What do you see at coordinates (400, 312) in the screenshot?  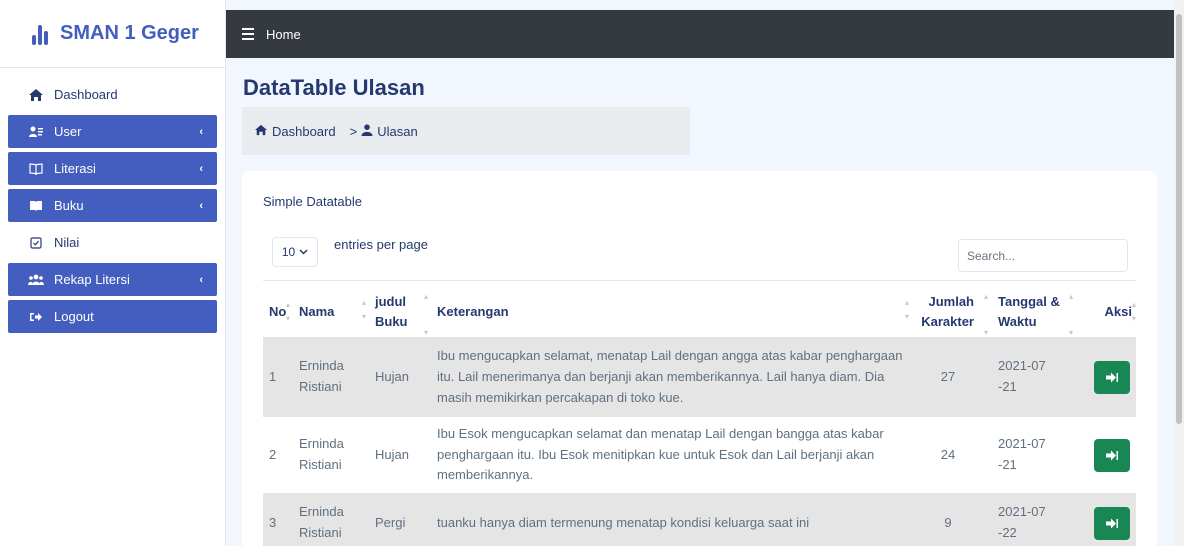 I see `column-header-judul-buku: judul Buku ▴ ▾` at bounding box center [400, 312].